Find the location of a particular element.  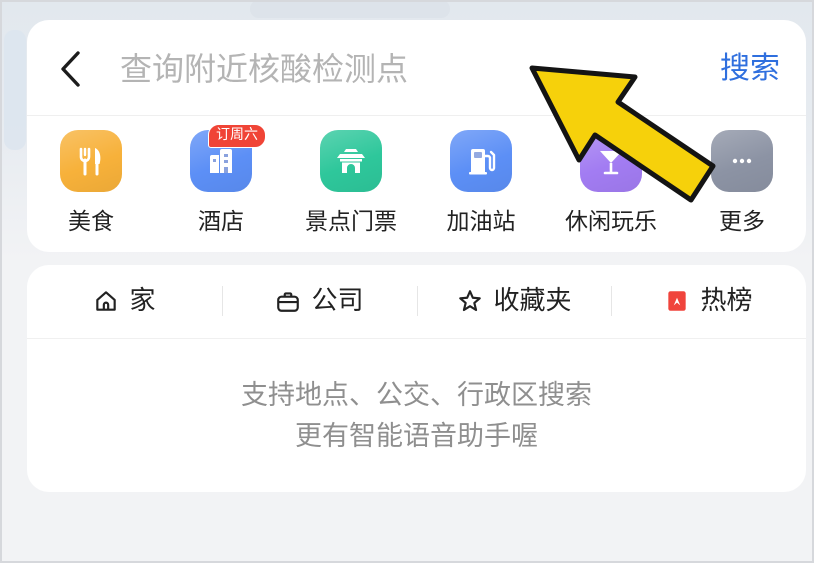

quick-link-label: 收藏夹 is located at coordinates (532, 301).